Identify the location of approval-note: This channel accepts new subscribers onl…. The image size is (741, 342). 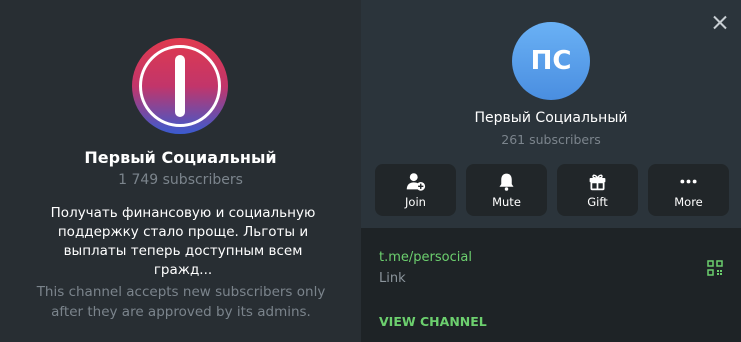
(181, 302).